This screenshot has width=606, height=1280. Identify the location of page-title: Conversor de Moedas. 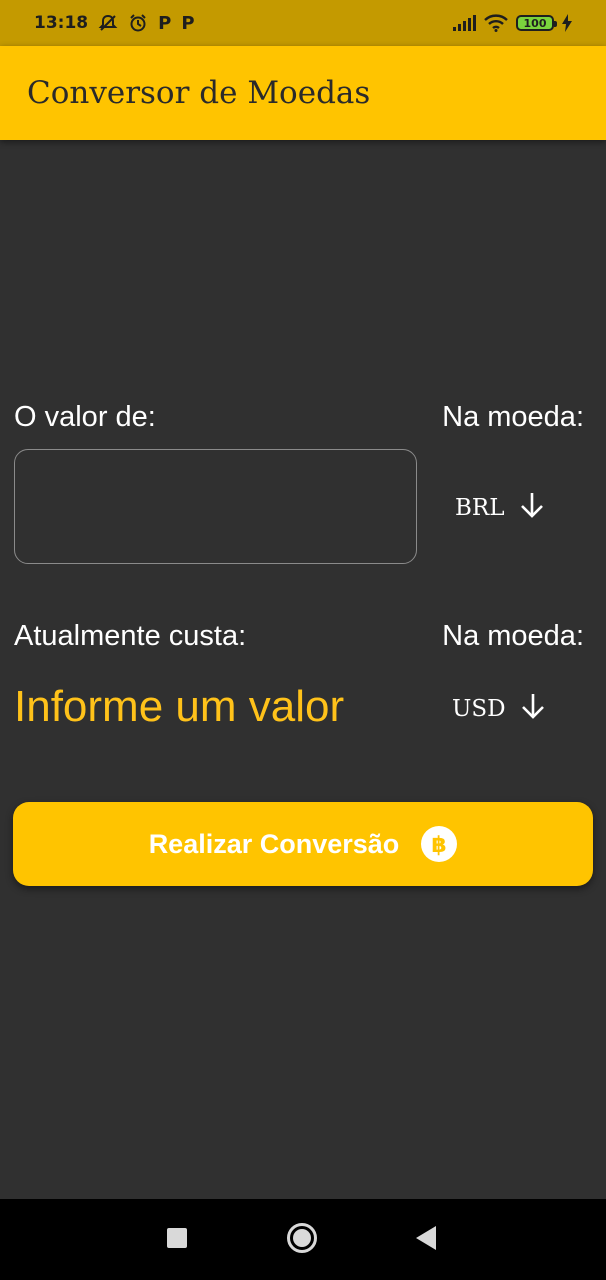
(199, 93).